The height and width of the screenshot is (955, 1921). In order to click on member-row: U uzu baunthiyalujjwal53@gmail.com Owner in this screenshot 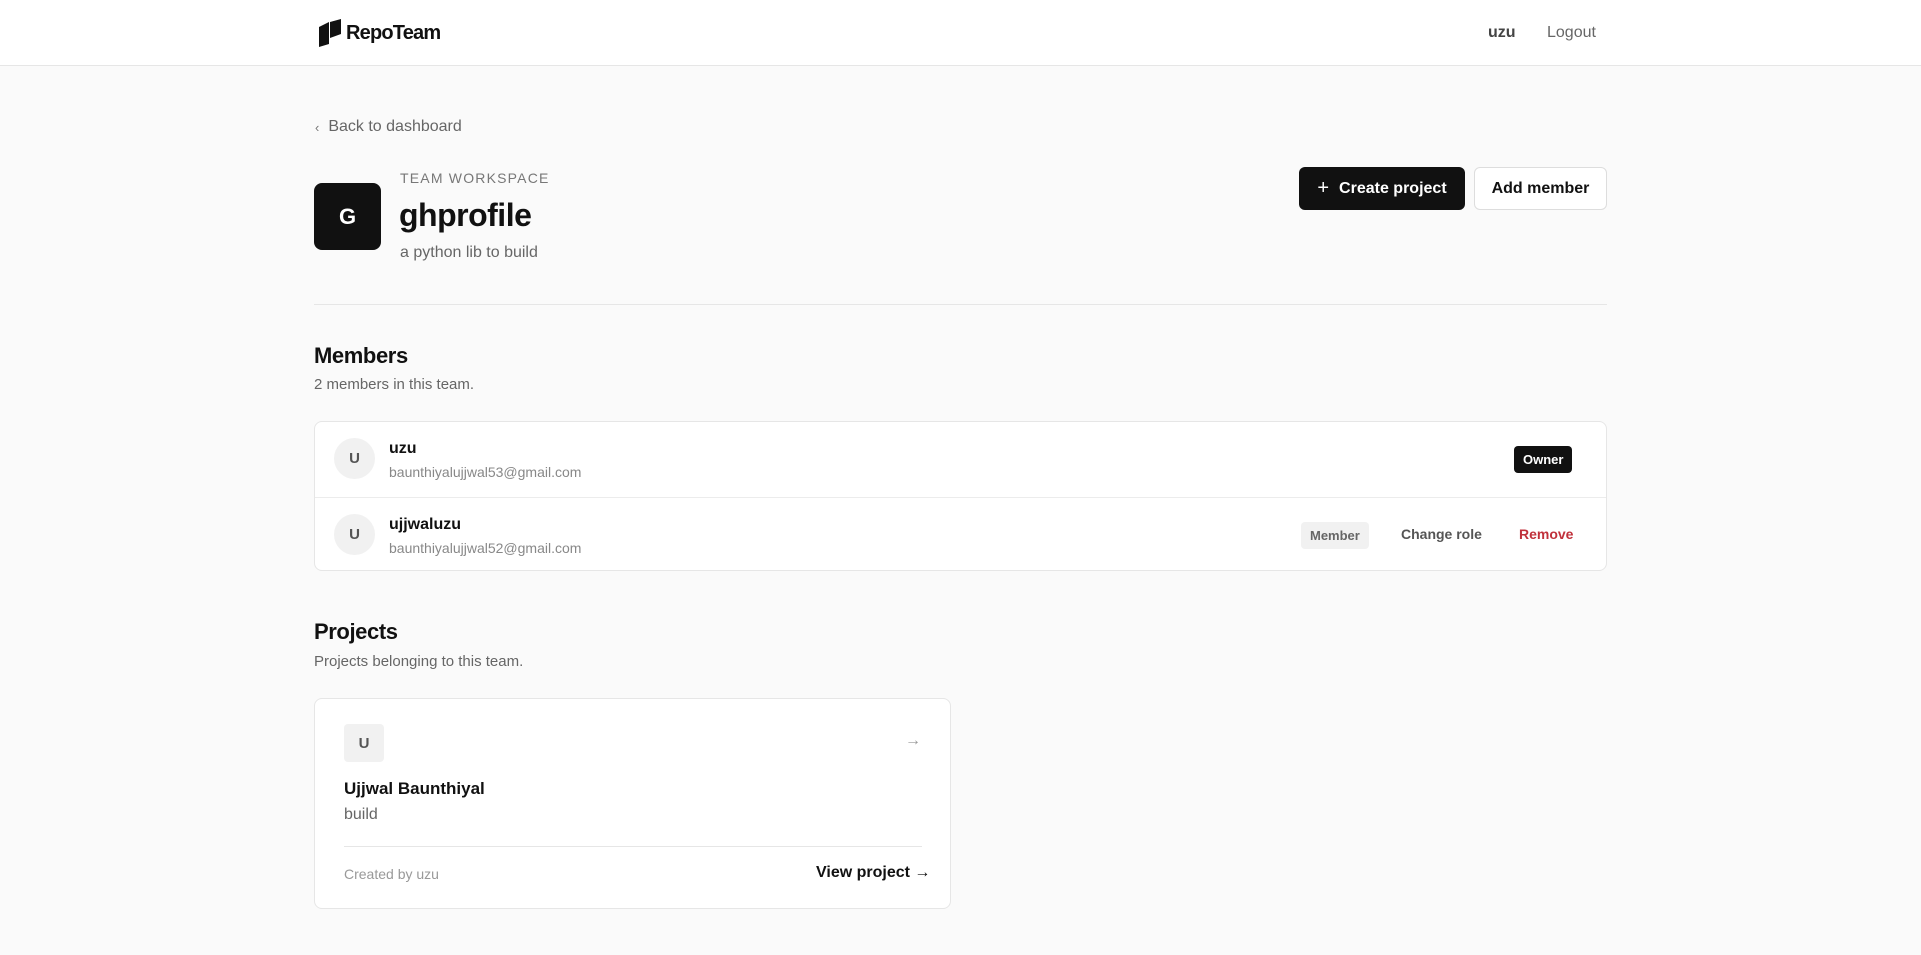, I will do `click(960, 459)`.